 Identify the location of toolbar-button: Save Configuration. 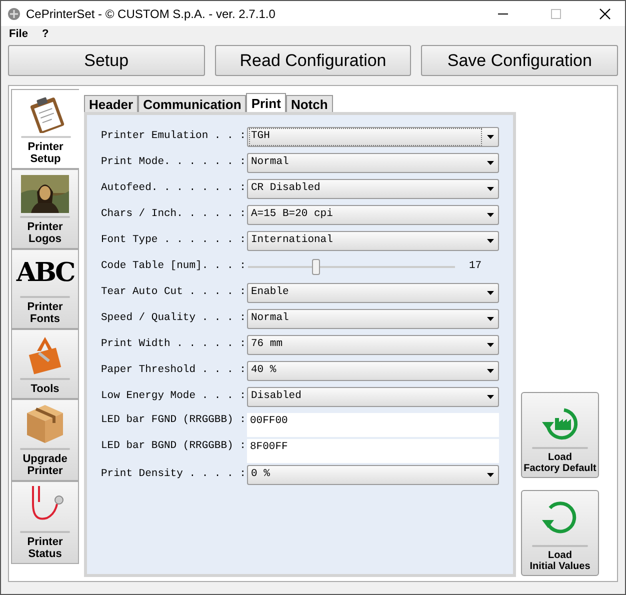
(519, 60).